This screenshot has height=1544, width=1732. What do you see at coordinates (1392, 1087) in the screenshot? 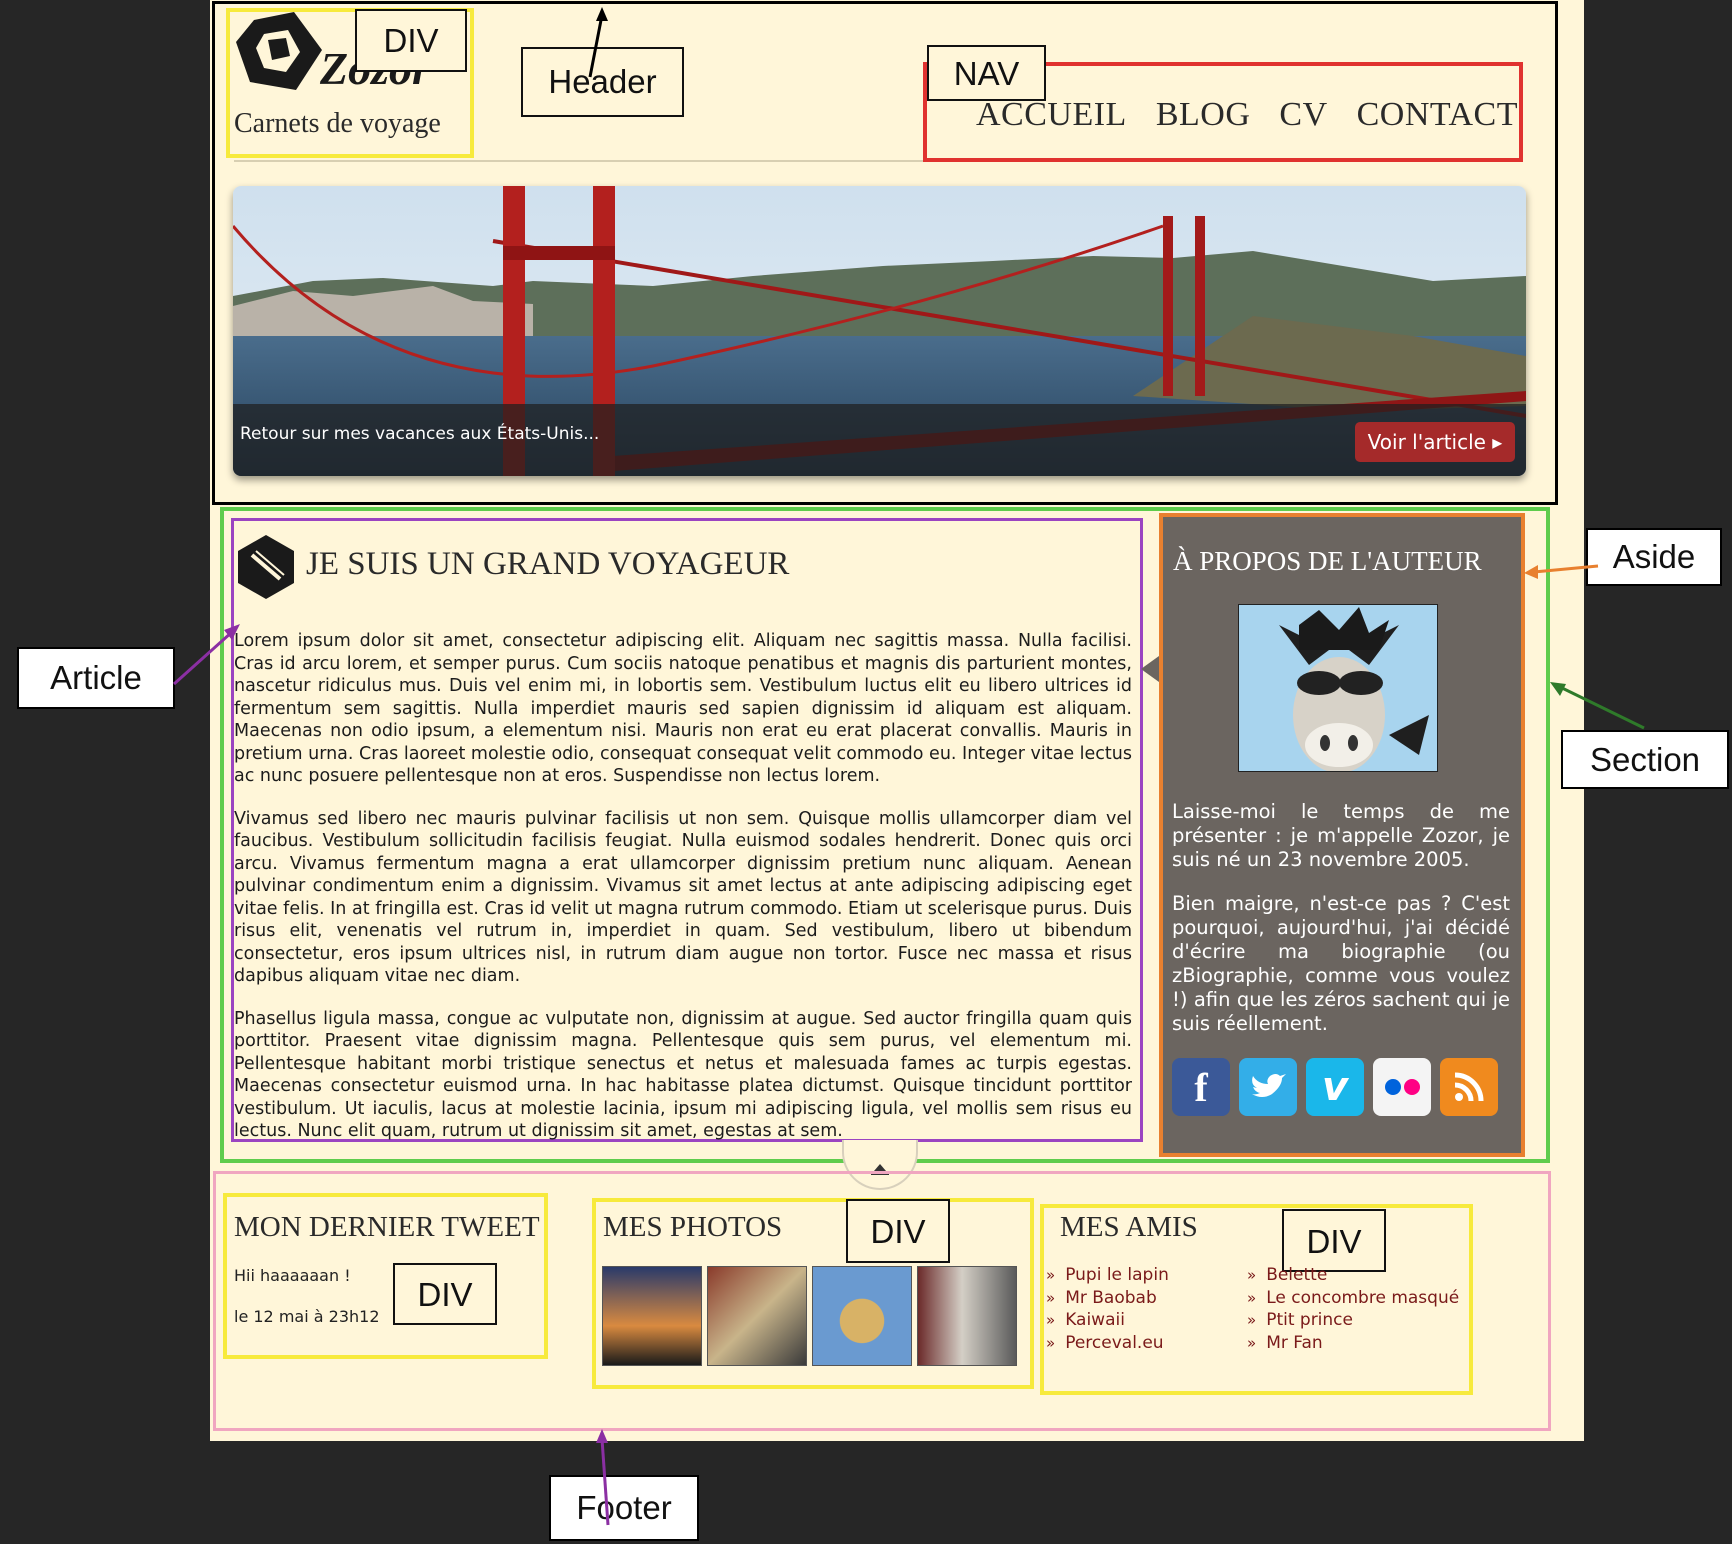
I see `flickr-blue-dot` at bounding box center [1392, 1087].